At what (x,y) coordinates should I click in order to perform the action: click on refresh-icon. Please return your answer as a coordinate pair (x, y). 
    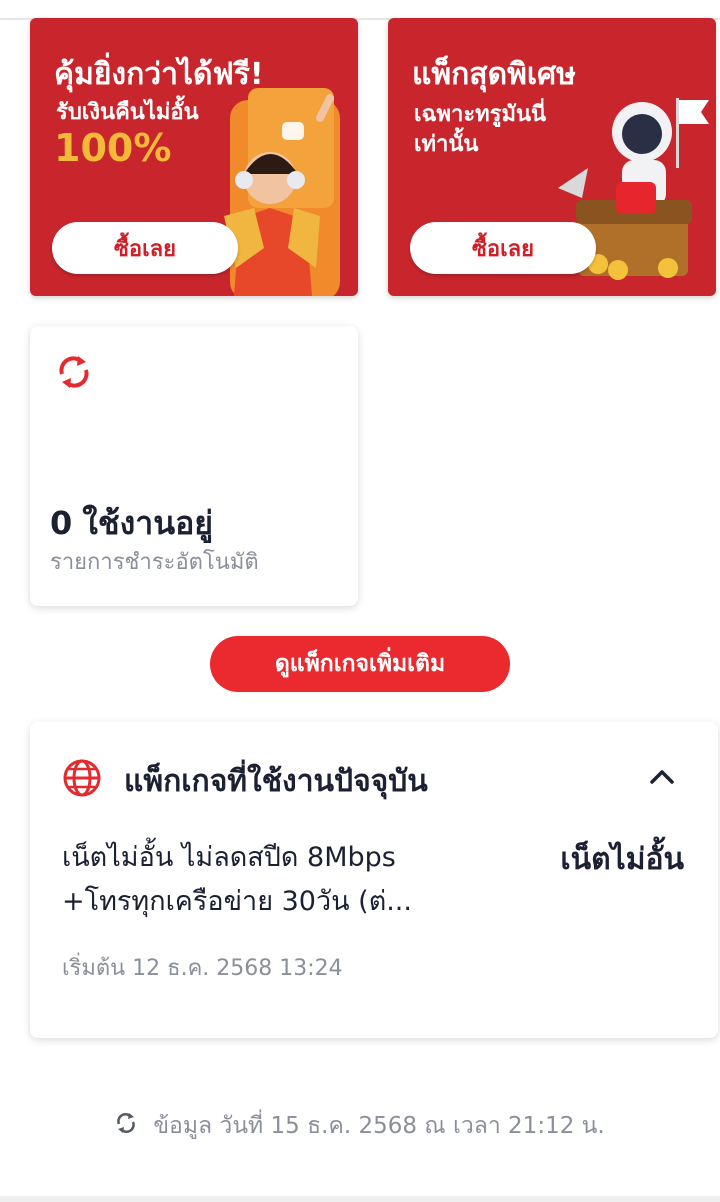
    Looking at the image, I should click on (74, 374).